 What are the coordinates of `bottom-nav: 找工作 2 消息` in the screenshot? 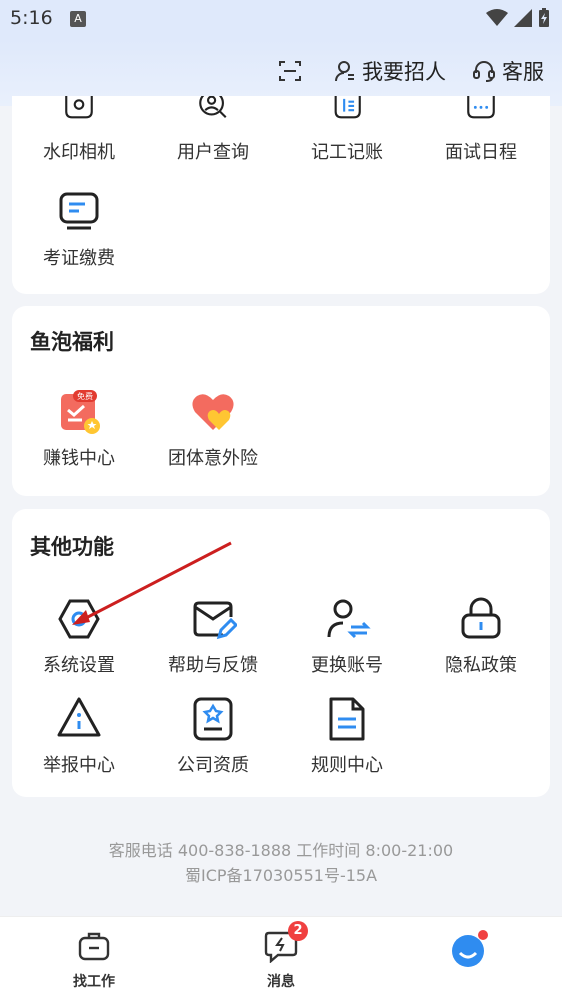 It's located at (281, 958).